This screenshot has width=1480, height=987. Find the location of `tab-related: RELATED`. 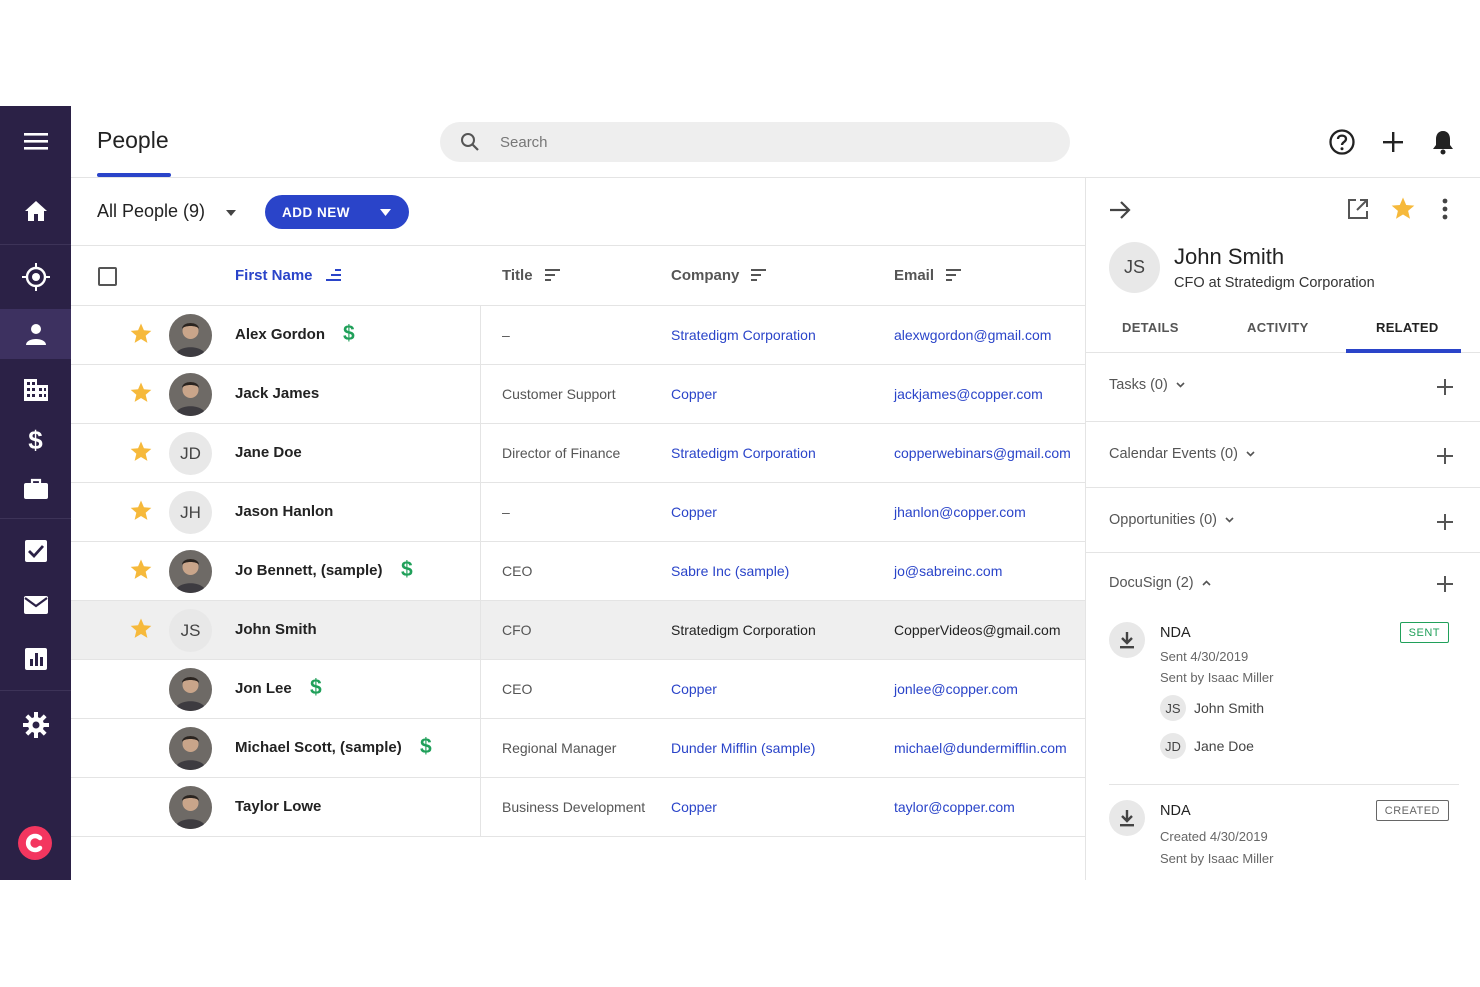

tab-related: RELATED is located at coordinates (1407, 327).